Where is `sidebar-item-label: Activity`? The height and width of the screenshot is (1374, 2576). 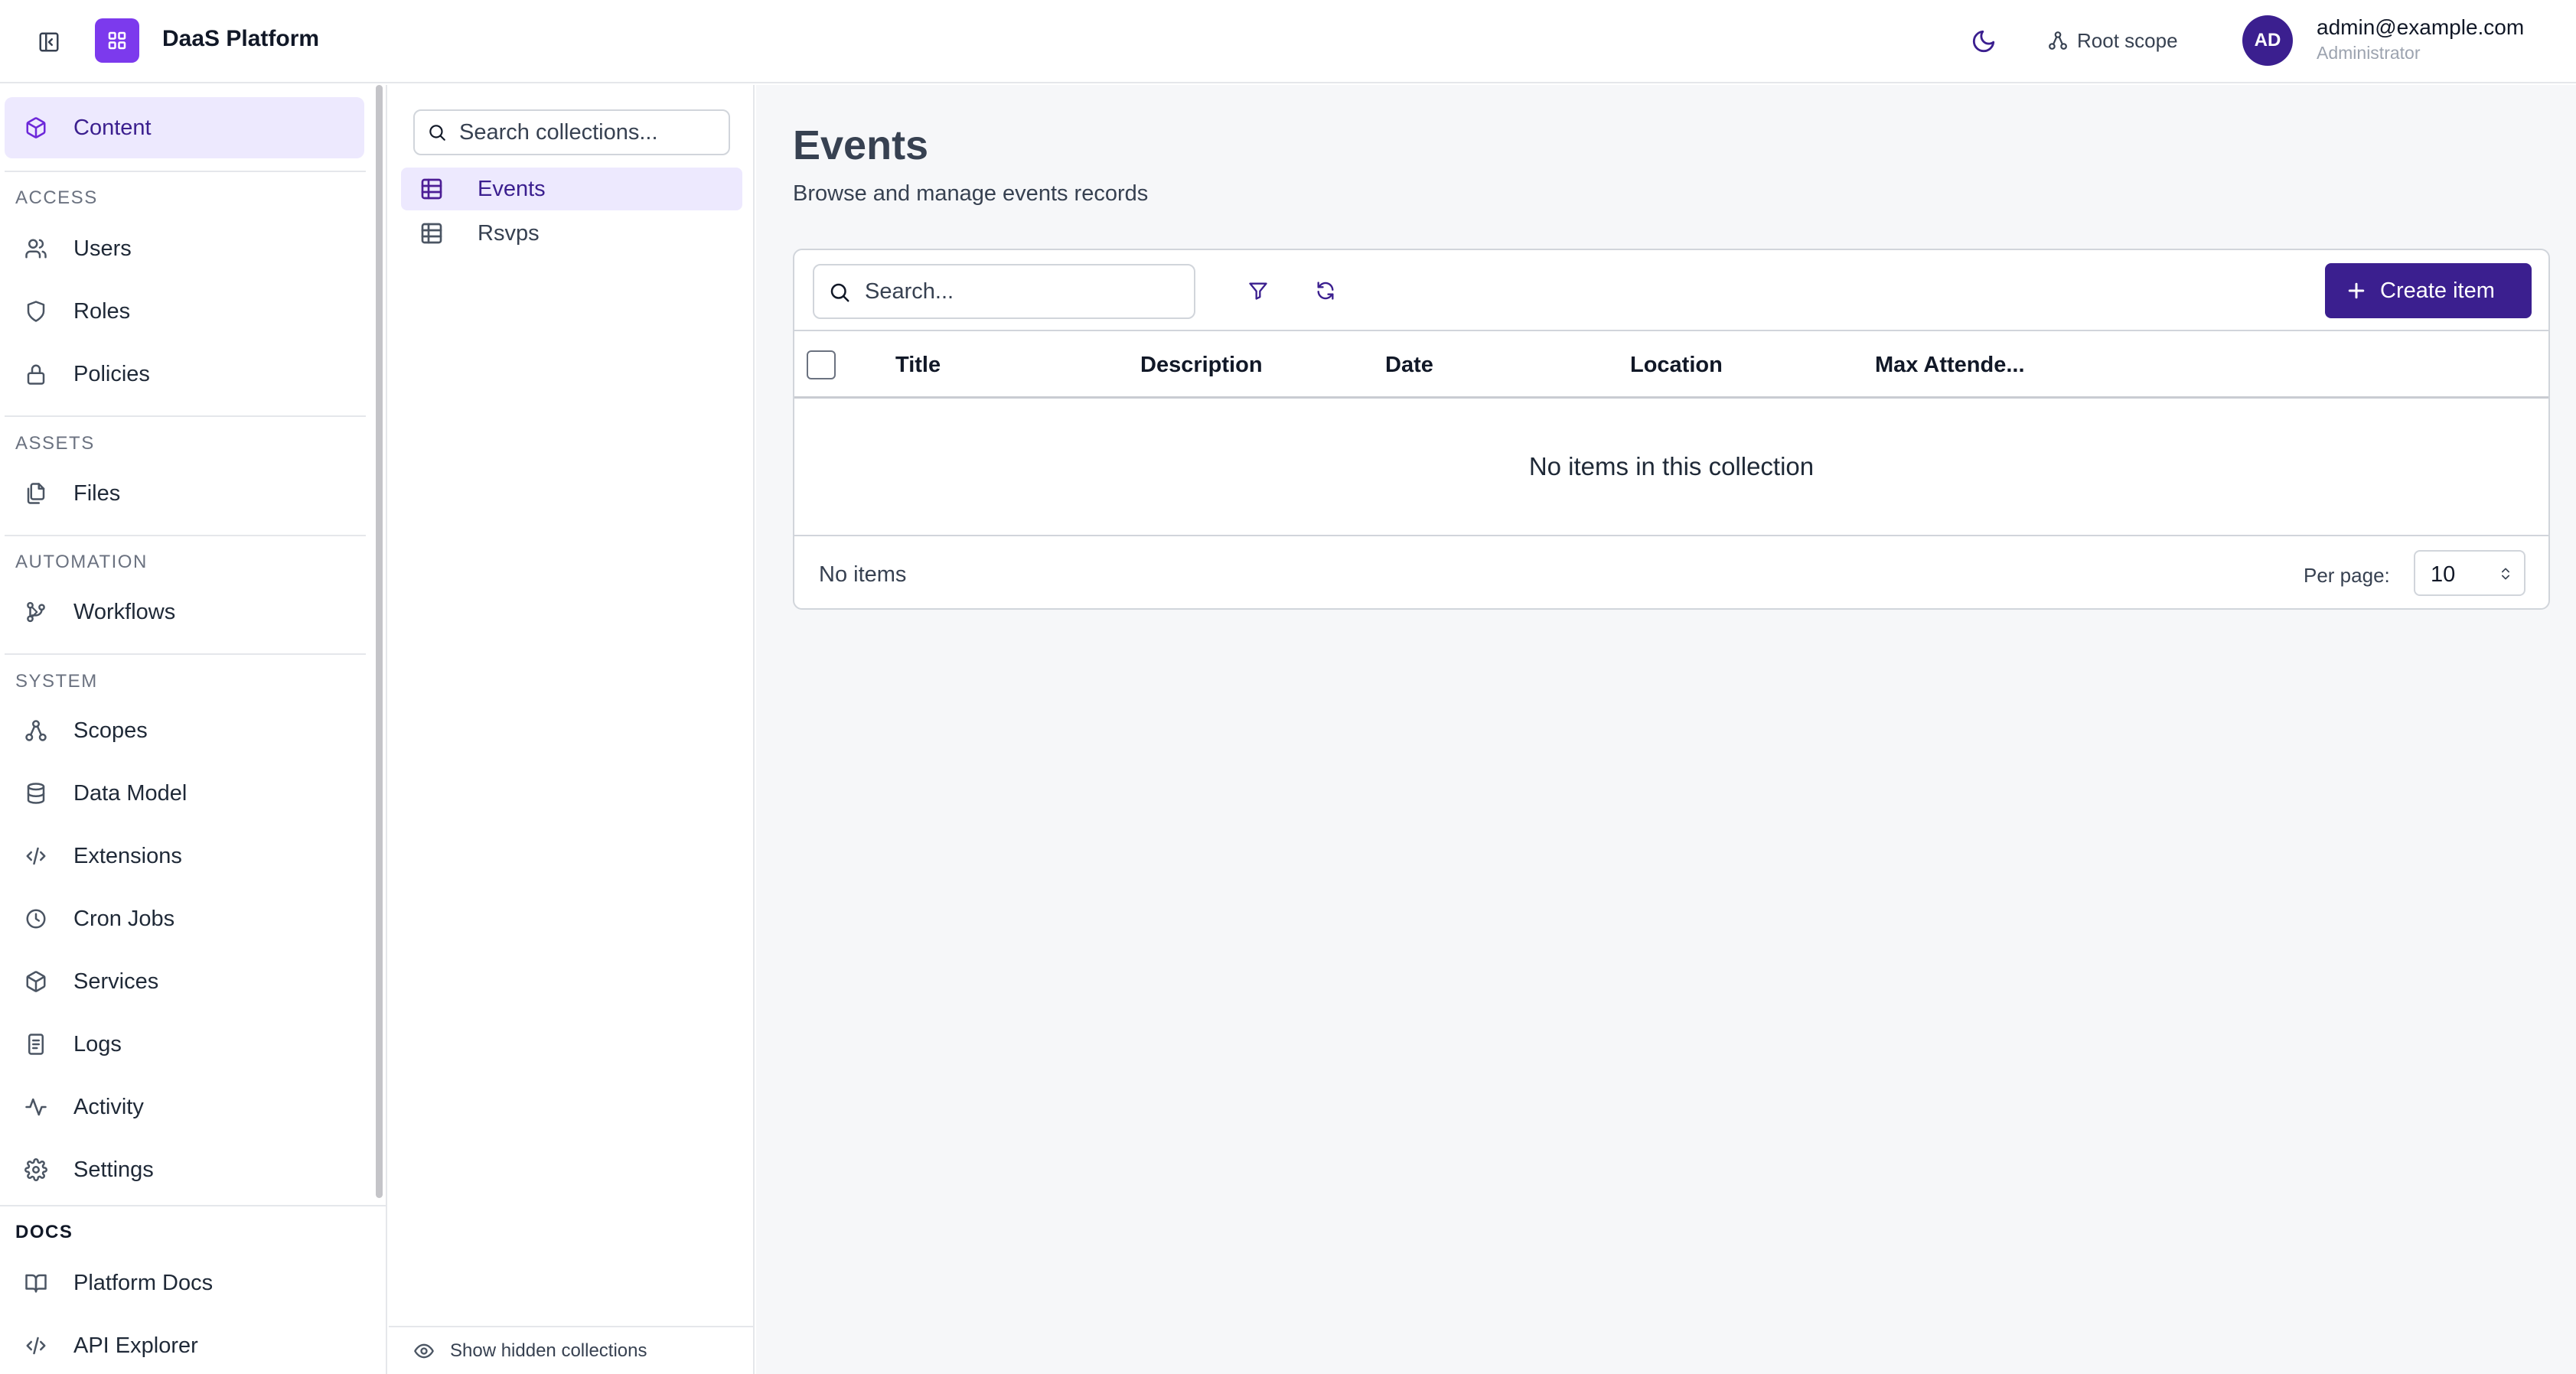
sidebar-item-label: Activity is located at coordinates (108, 1106).